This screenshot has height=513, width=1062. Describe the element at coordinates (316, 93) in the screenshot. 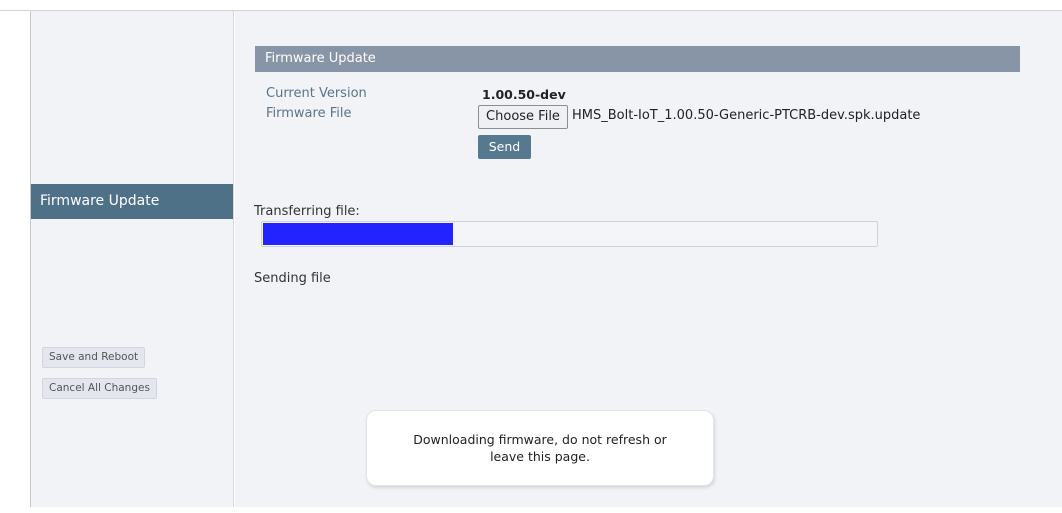

I see `current-version-label: Current Version` at that location.